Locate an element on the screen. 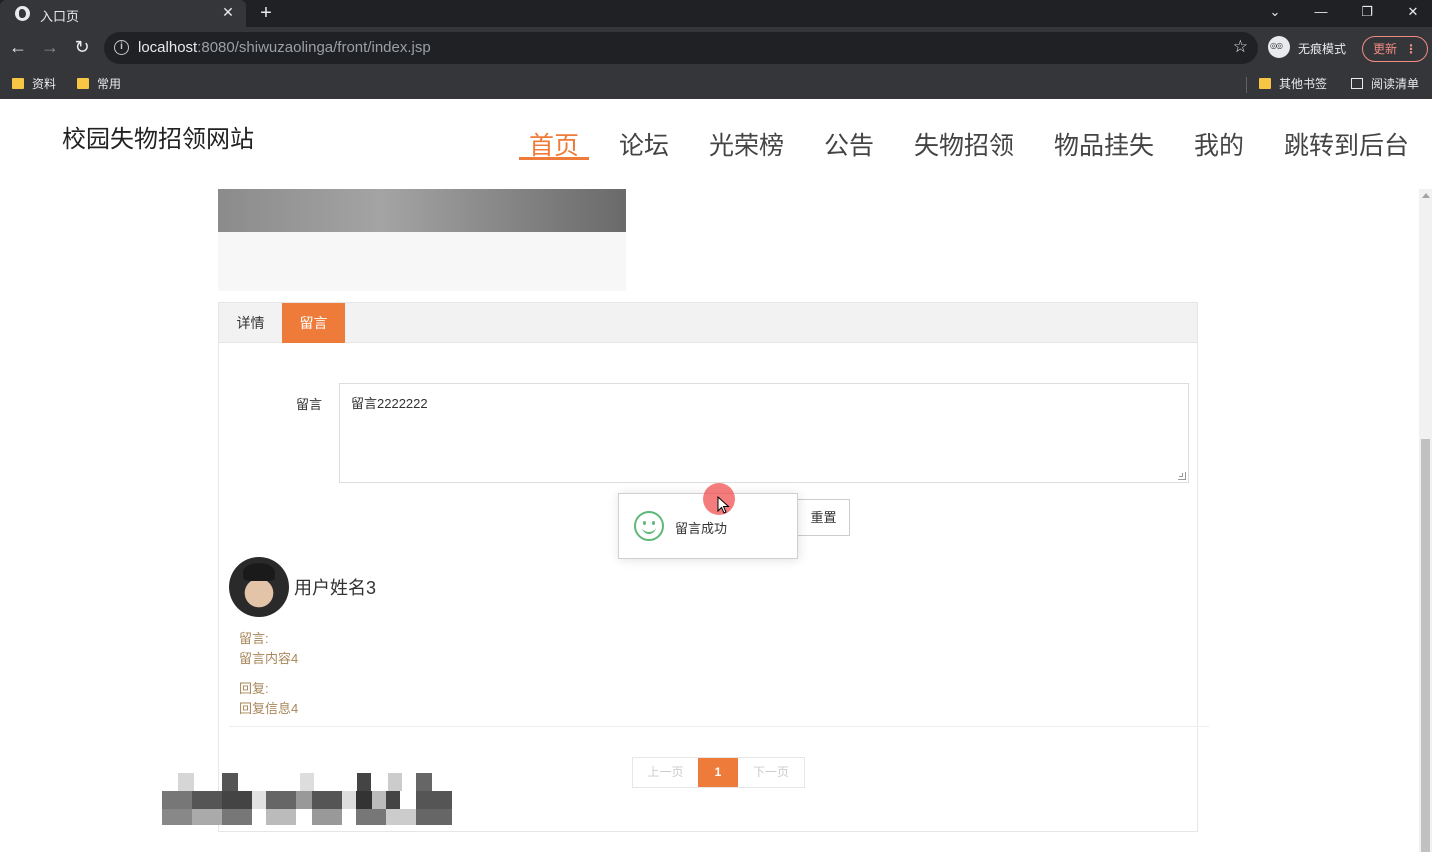  current-page: 1 is located at coordinates (718, 772).